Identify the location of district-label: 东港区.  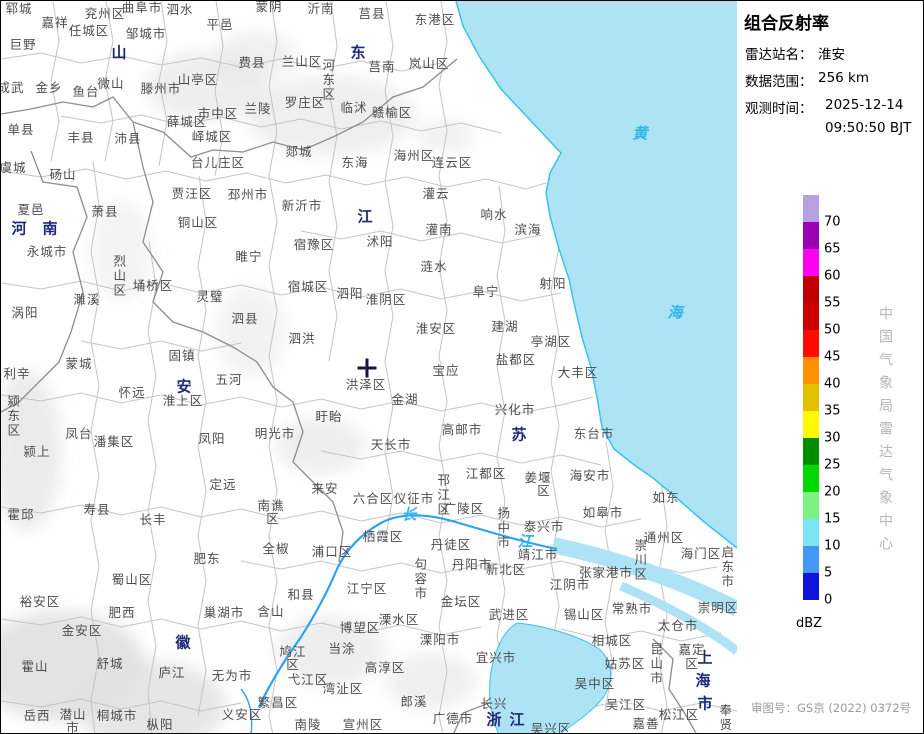
(435, 19).